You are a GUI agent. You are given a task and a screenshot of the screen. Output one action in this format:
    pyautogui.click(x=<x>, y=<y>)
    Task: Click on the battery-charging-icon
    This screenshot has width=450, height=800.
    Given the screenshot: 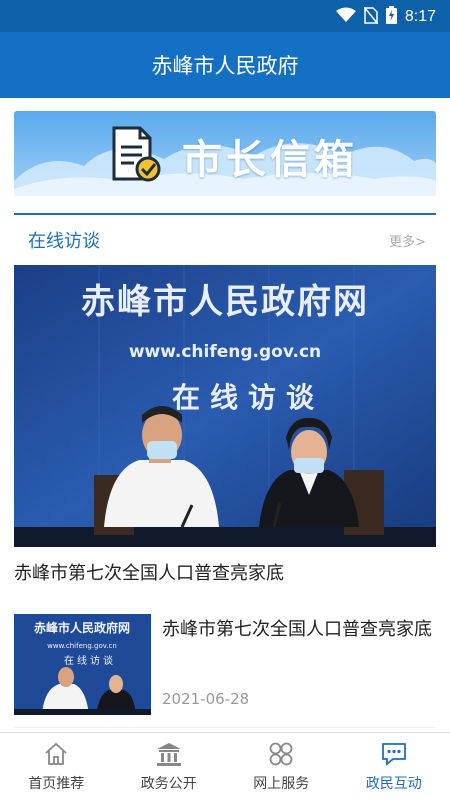 What is the action you would take?
    pyautogui.click(x=391, y=17)
    